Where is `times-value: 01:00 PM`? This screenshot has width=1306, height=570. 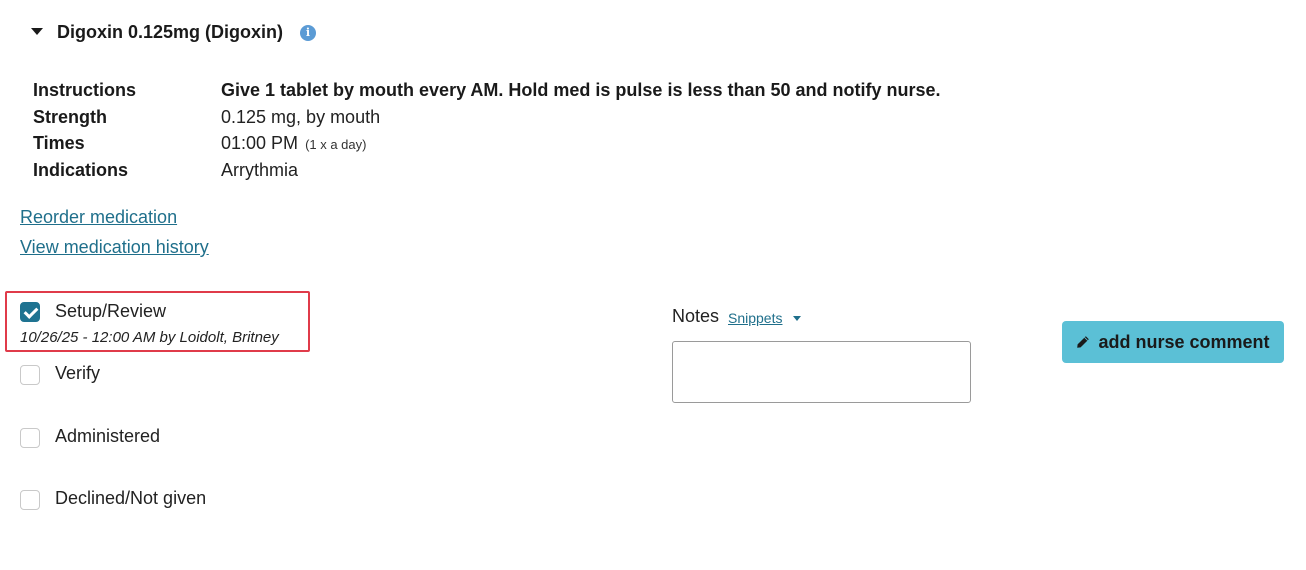 times-value: 01:00 PM is located at coordinates (260, 143).